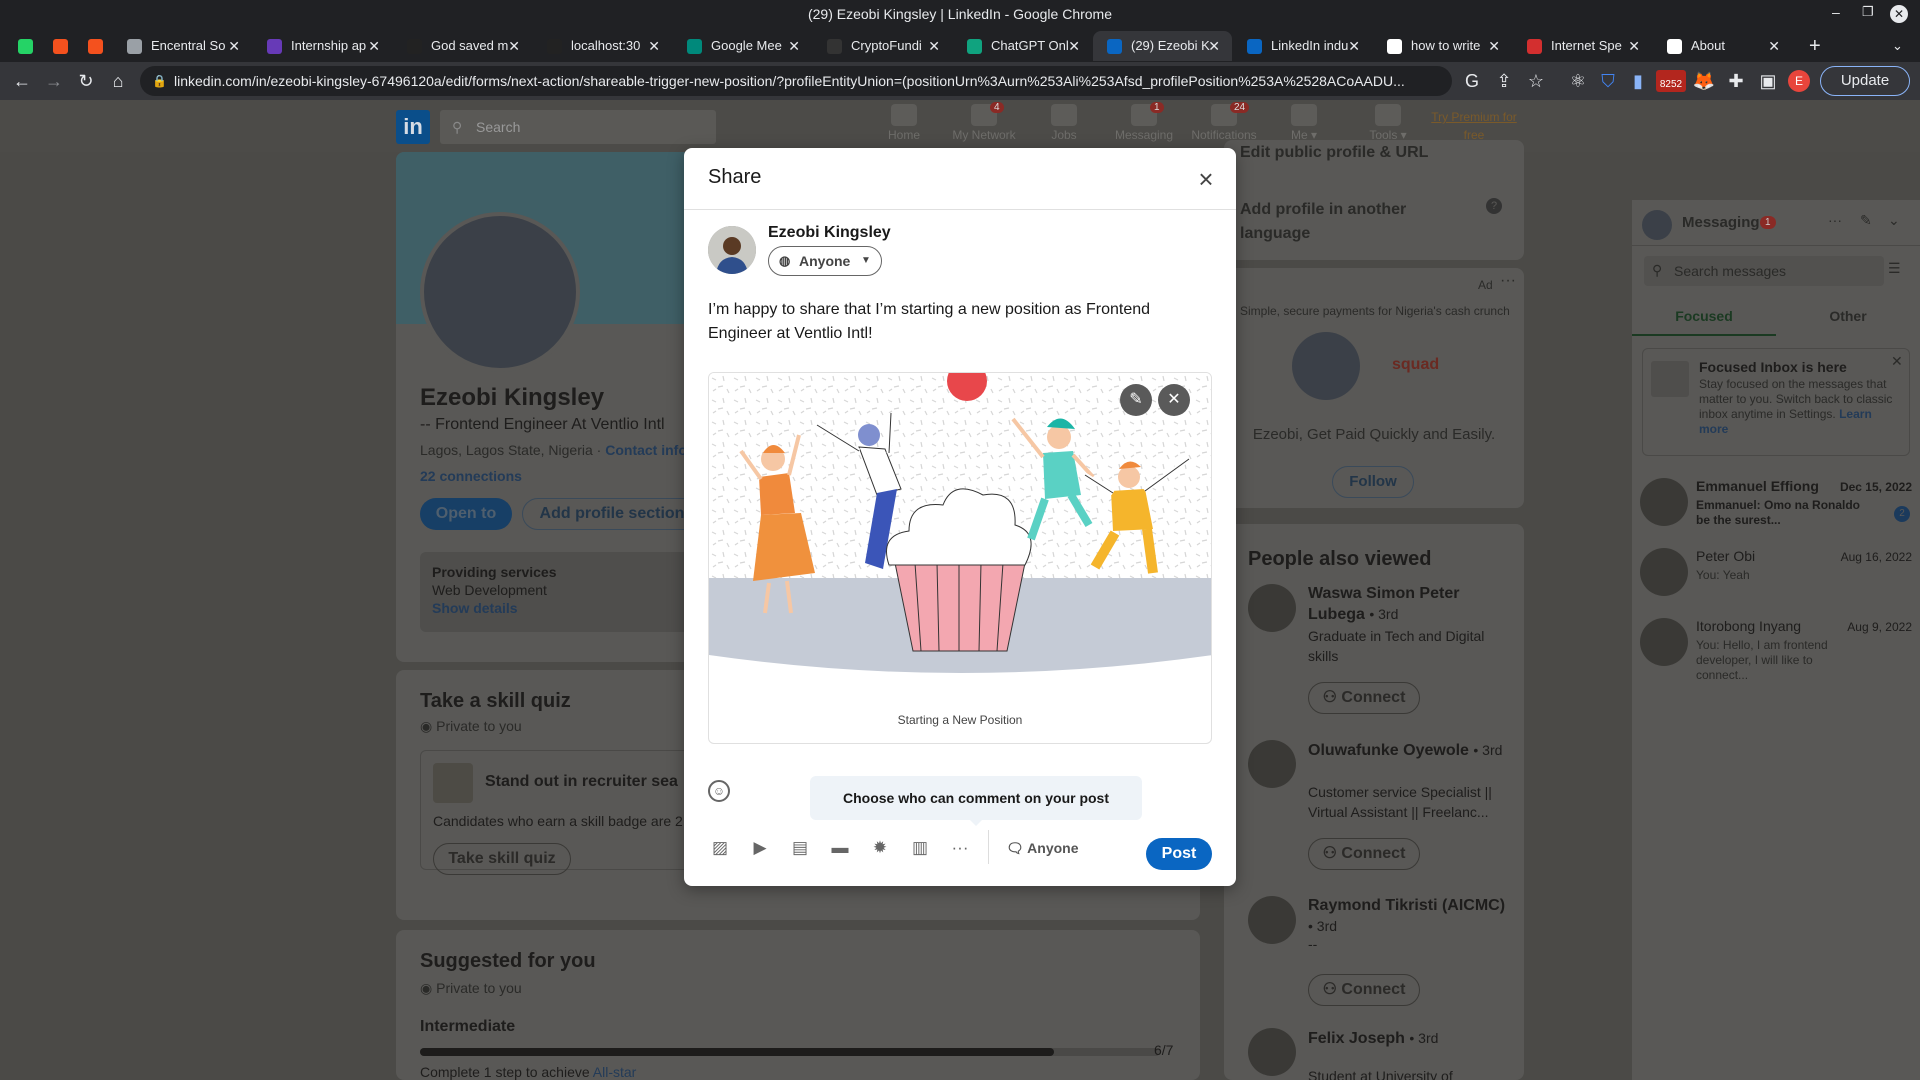 Image resolution: width=1920 pixels, height=1080 pixels. Describe the element at coordinates (880, 848) in the screenshot. I see `celebrate-icon: ✹` at that location.